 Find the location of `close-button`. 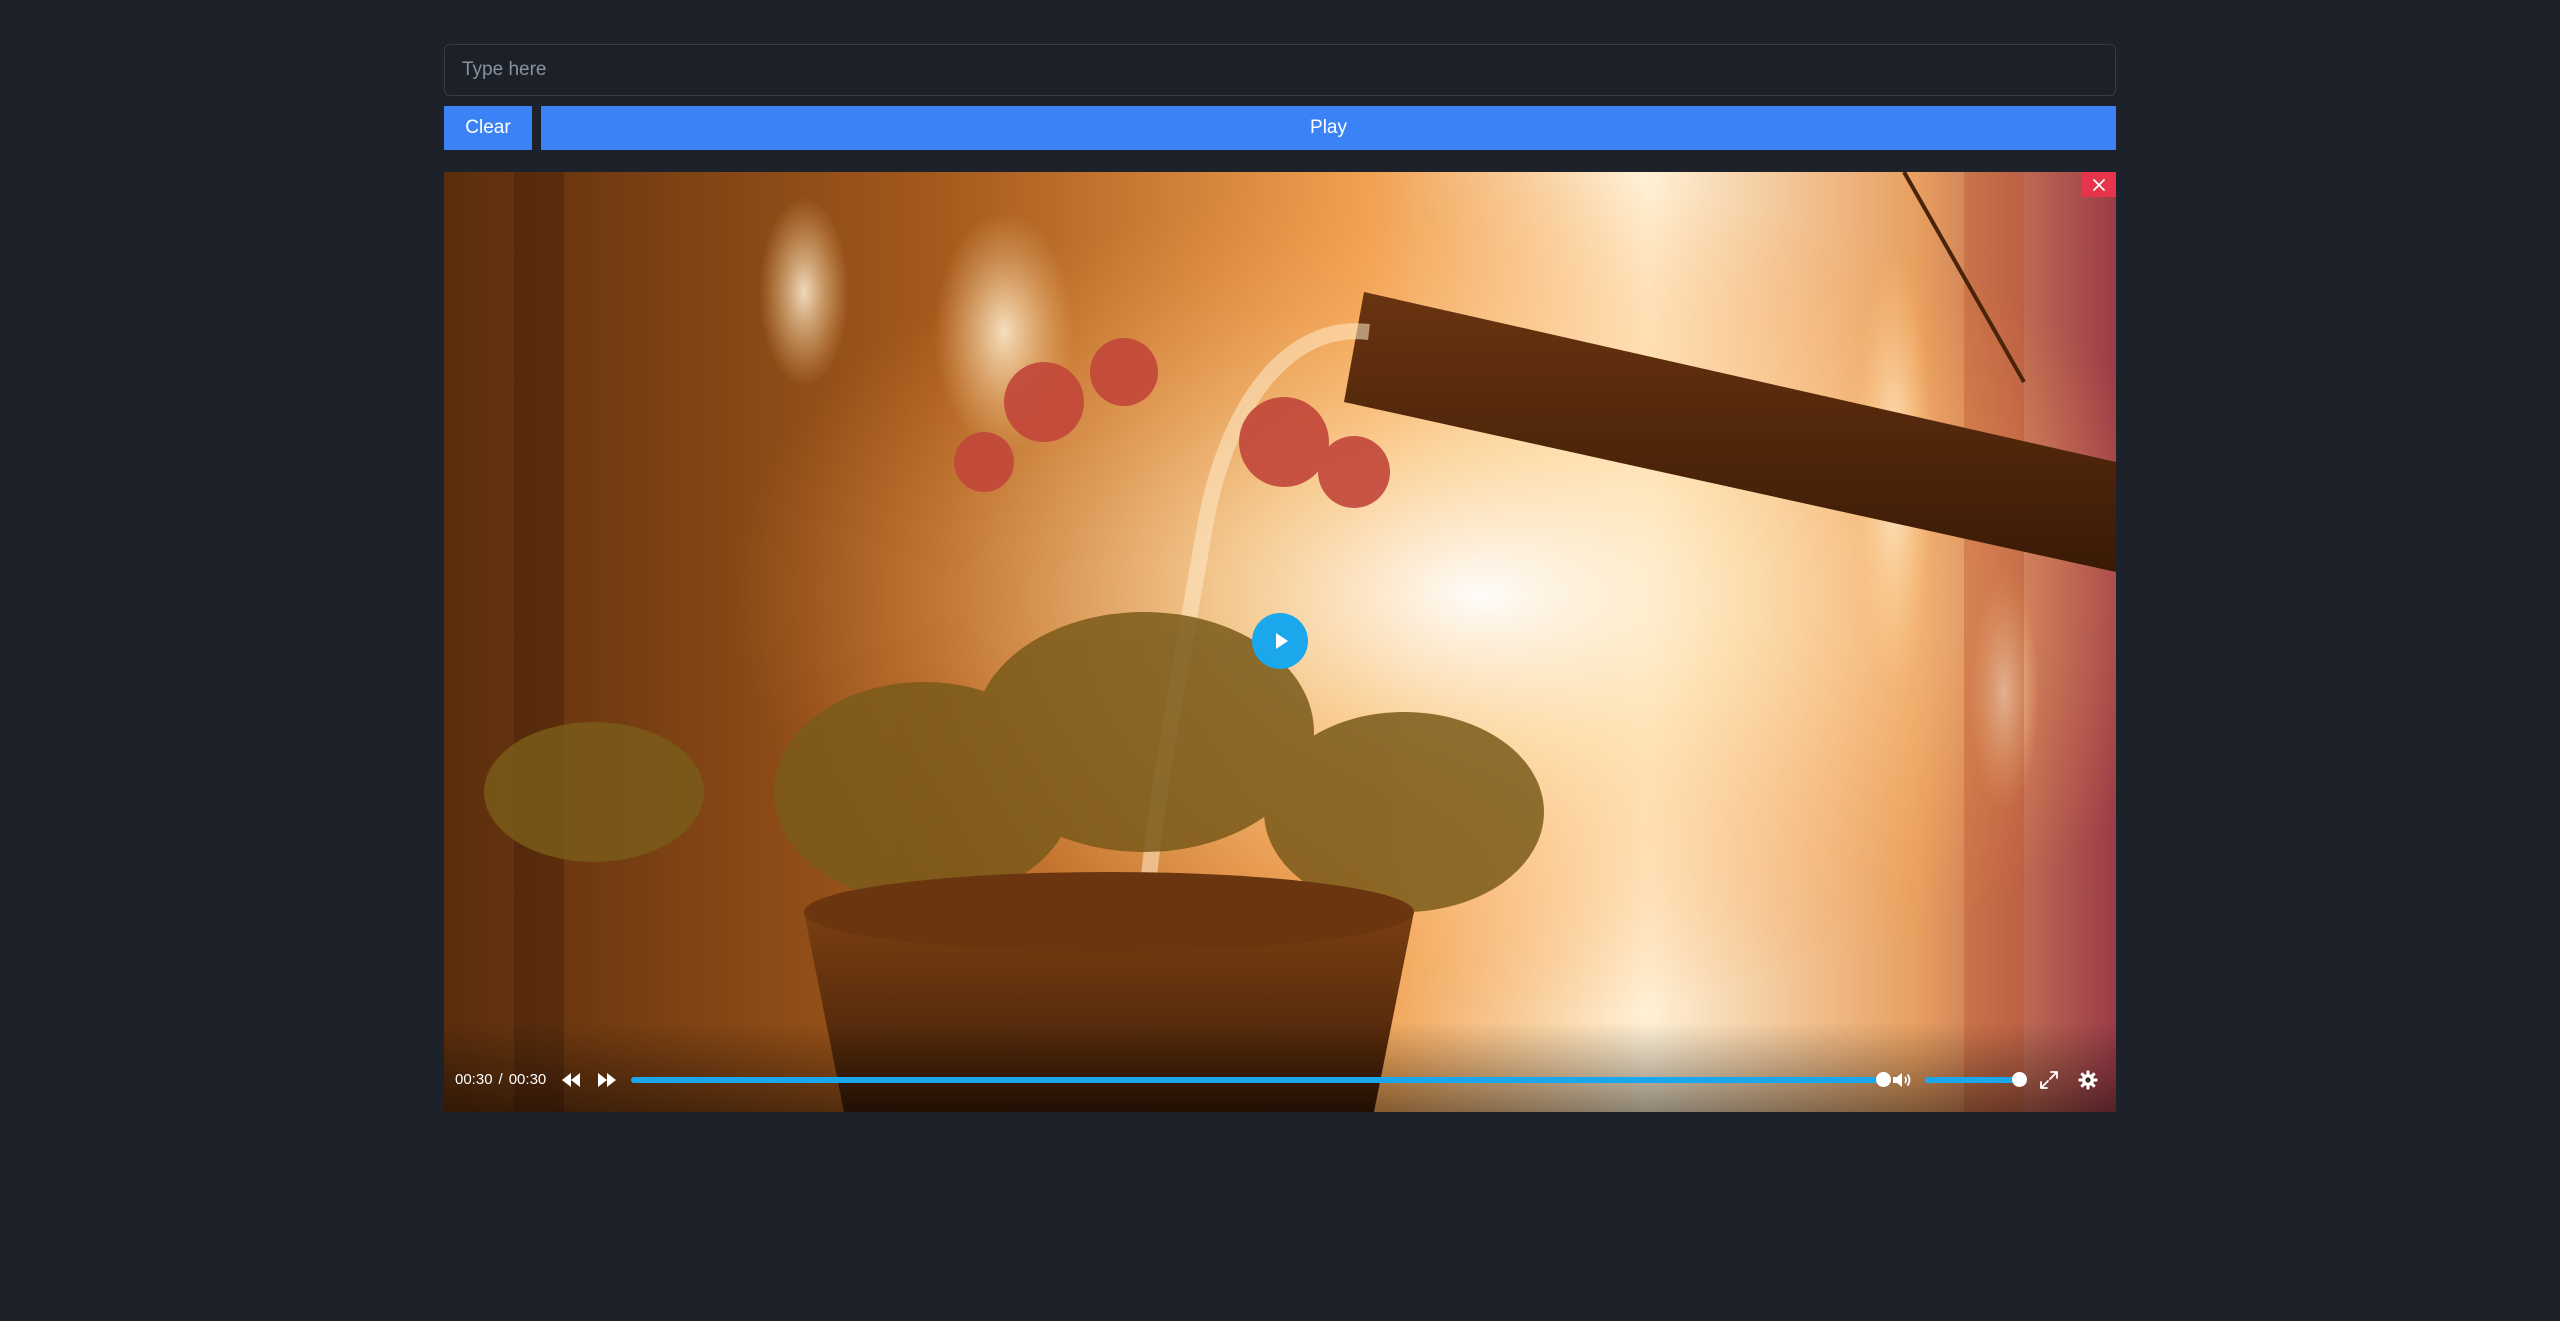

close-button is located at coordinates (2098, 184).